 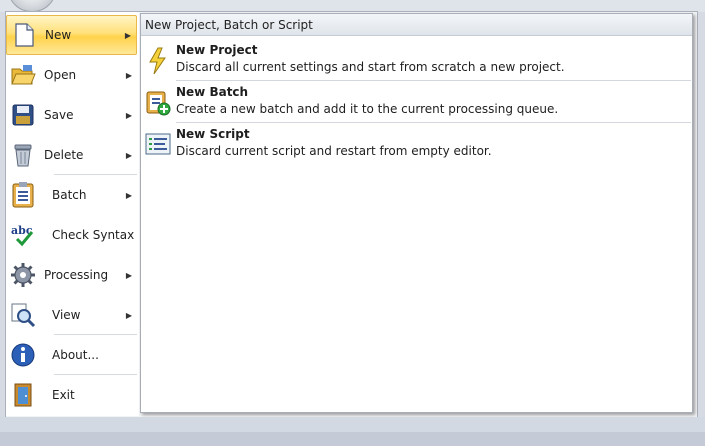 I want to click on panel-title: New Project, Batch or Script, so click(x=416, y=25).